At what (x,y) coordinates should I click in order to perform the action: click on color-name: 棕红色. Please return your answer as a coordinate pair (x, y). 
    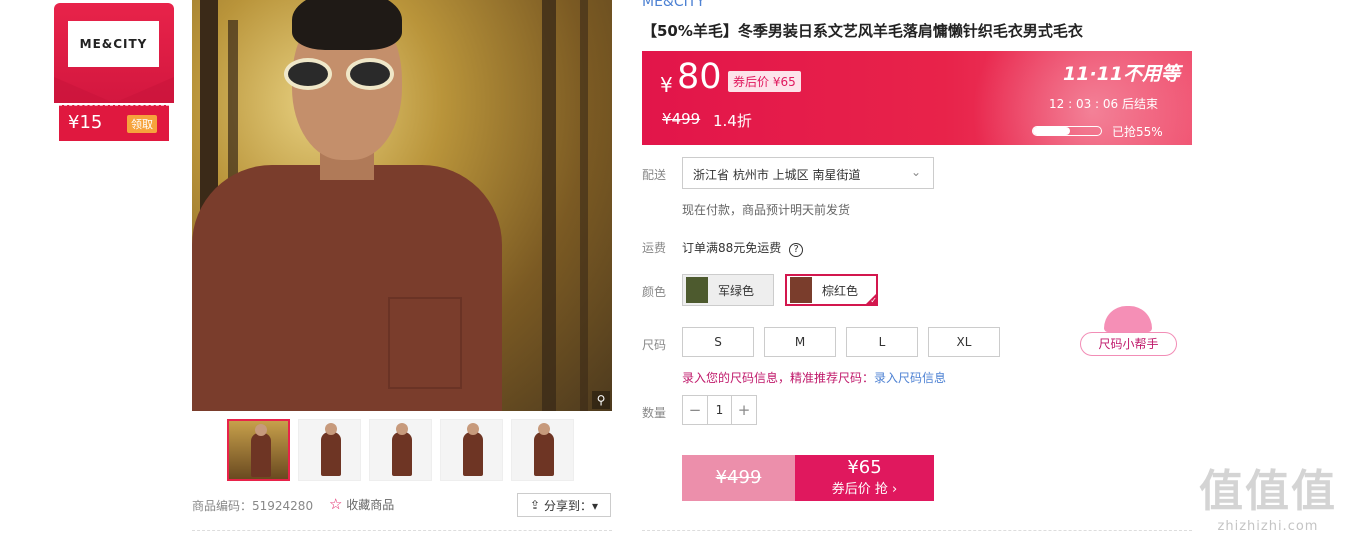
    Looking at the image, I should click on (840, 290).